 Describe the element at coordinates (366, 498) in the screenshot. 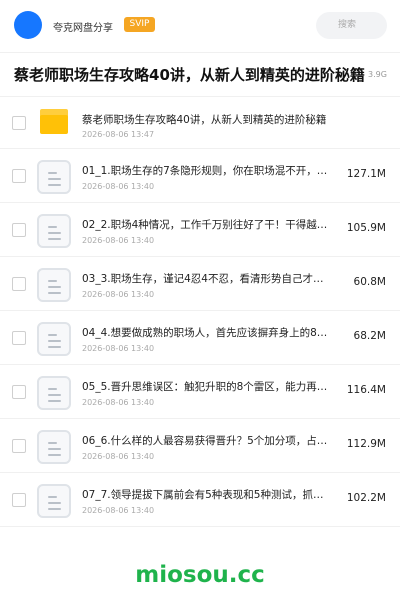

I see `file-size: 102.2M` at that location.